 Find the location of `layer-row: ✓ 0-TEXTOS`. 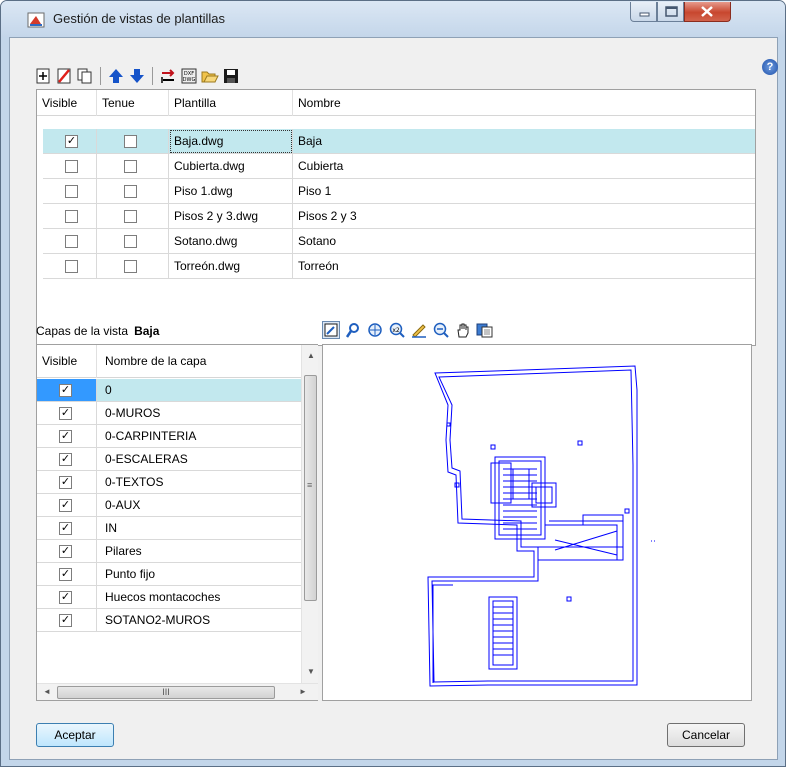

layer-row: ✓ 0-TEXTOS is located at coordinates (169, 482).